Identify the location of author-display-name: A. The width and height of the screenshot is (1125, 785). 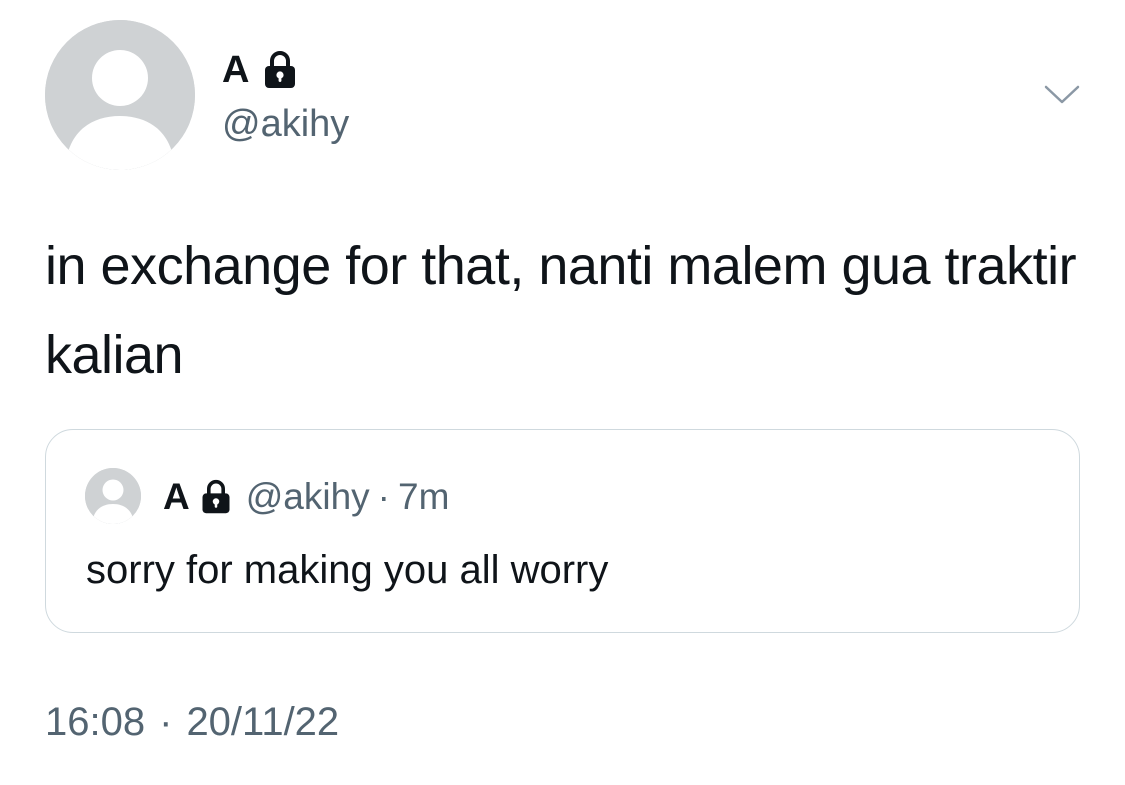
(235, 70).